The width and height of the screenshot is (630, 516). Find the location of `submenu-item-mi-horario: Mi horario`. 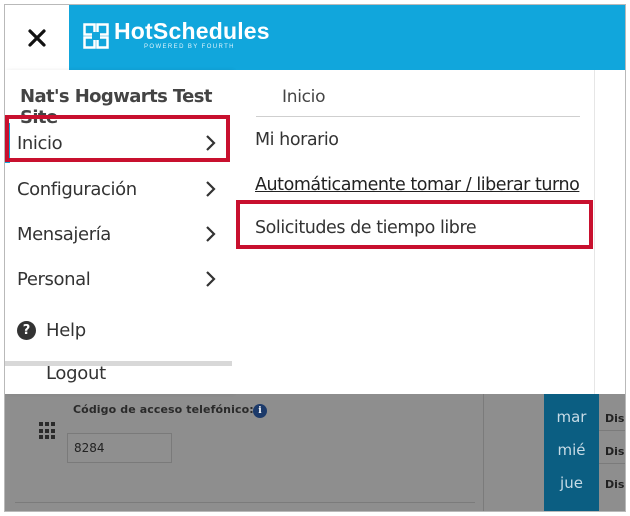

submenu-item-mi-horario: Mi horario is located at coordinates (297, 140).